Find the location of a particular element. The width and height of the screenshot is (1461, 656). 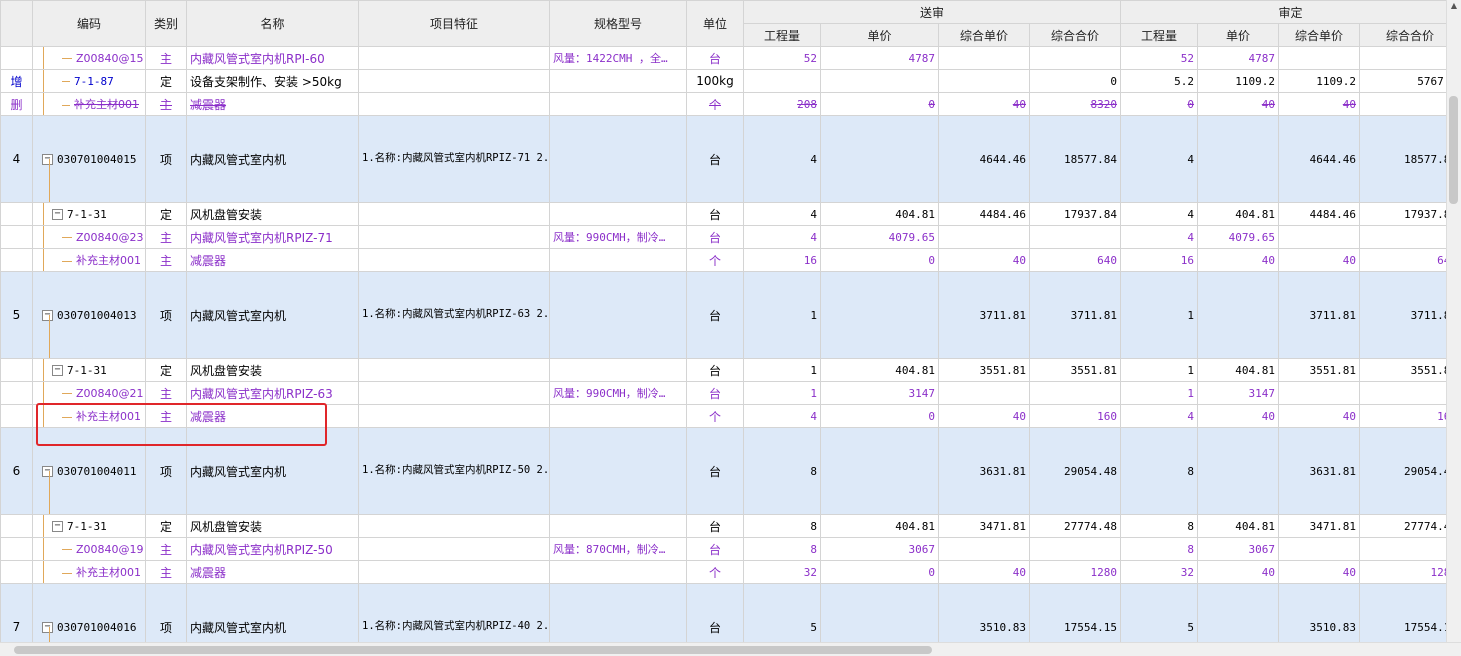

name-cell: 内藏风管式室内机 is located at coordinates (272, 315).